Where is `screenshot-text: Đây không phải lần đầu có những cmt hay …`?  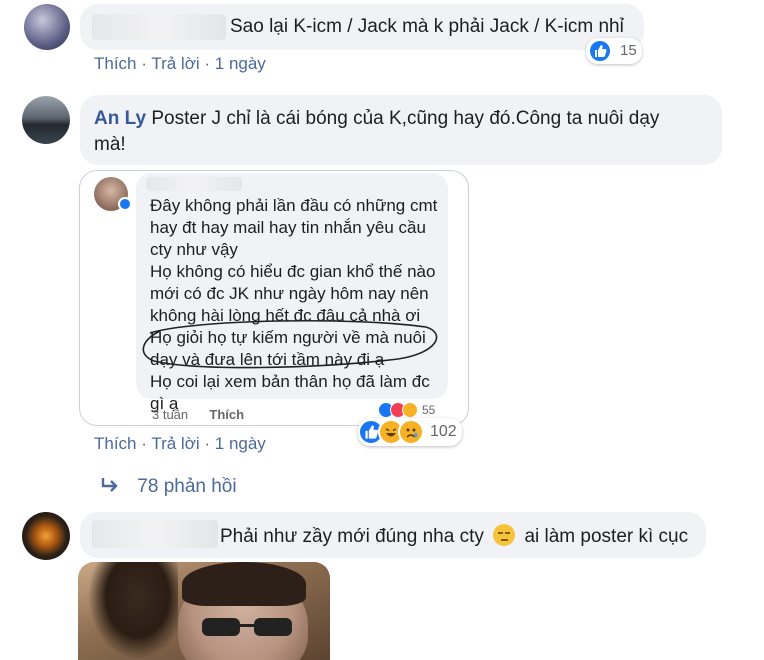
screenshot-text: Đây không phải lần đầu có những cmt hay … is located at coordinates (293, 305).